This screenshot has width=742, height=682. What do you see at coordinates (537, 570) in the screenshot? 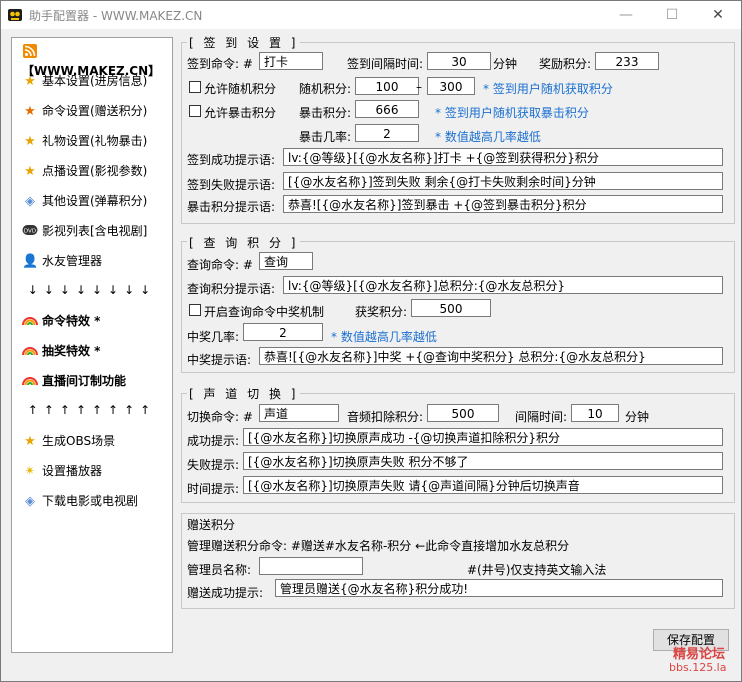
I see `admin-name-hint: #(井号)仅支持英文输入法` at bounding box center [537, 570].